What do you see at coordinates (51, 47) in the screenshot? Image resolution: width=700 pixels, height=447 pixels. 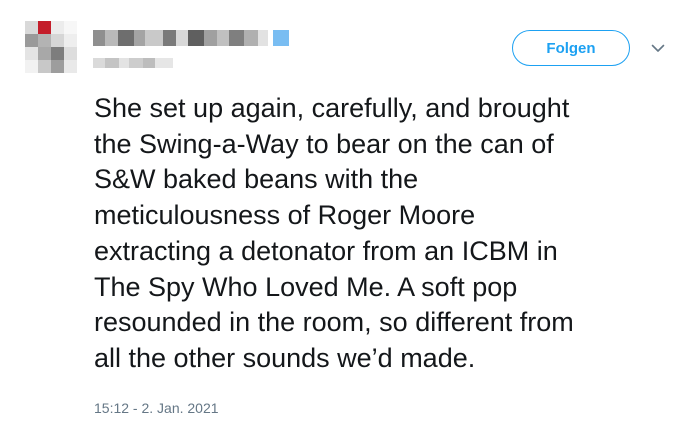 I see `avatar` at bounding box center [51, 47].